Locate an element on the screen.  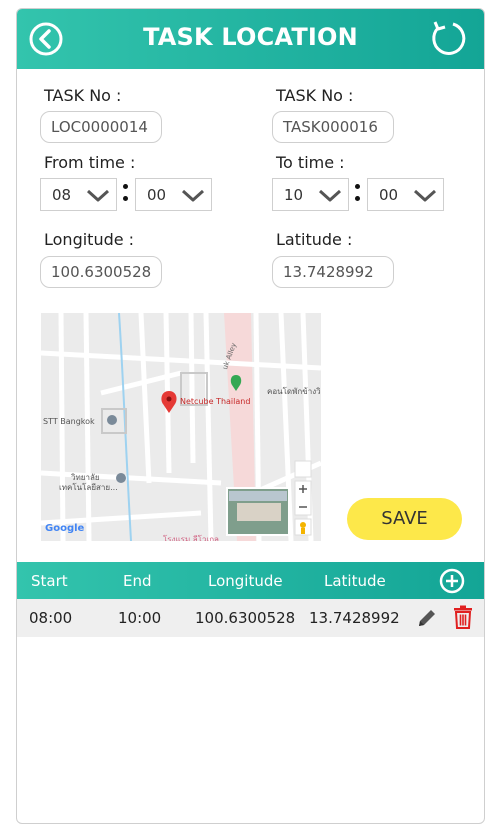
from-time-label: From time : is located at coordinates (90, 162).